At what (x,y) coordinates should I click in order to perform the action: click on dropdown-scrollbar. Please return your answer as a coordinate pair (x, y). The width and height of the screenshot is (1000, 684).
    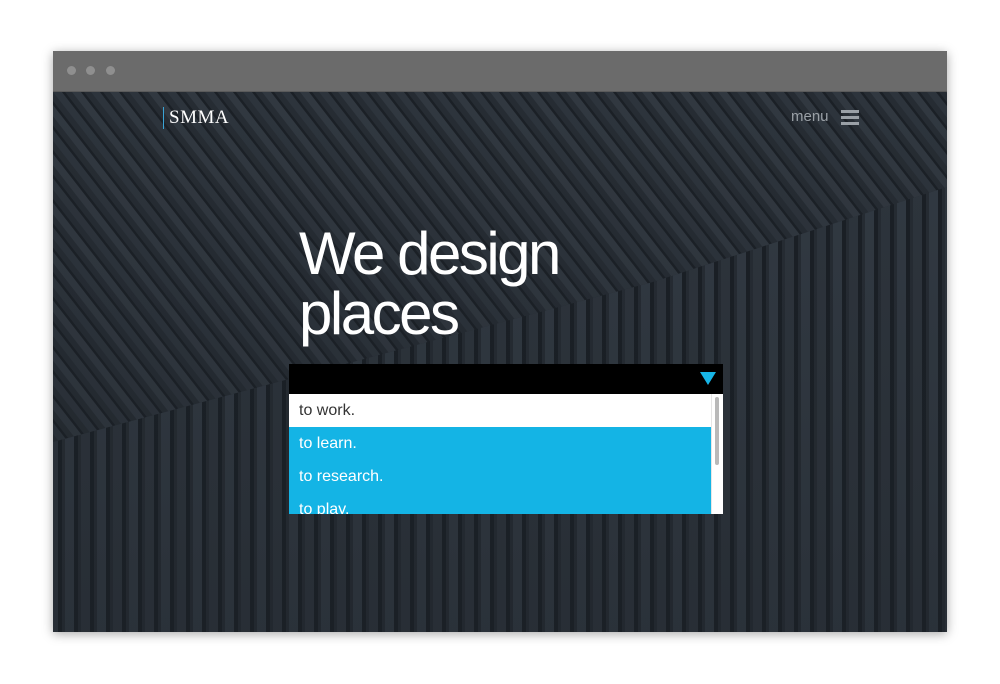
    Looking at the image, I should click on (717, 454).